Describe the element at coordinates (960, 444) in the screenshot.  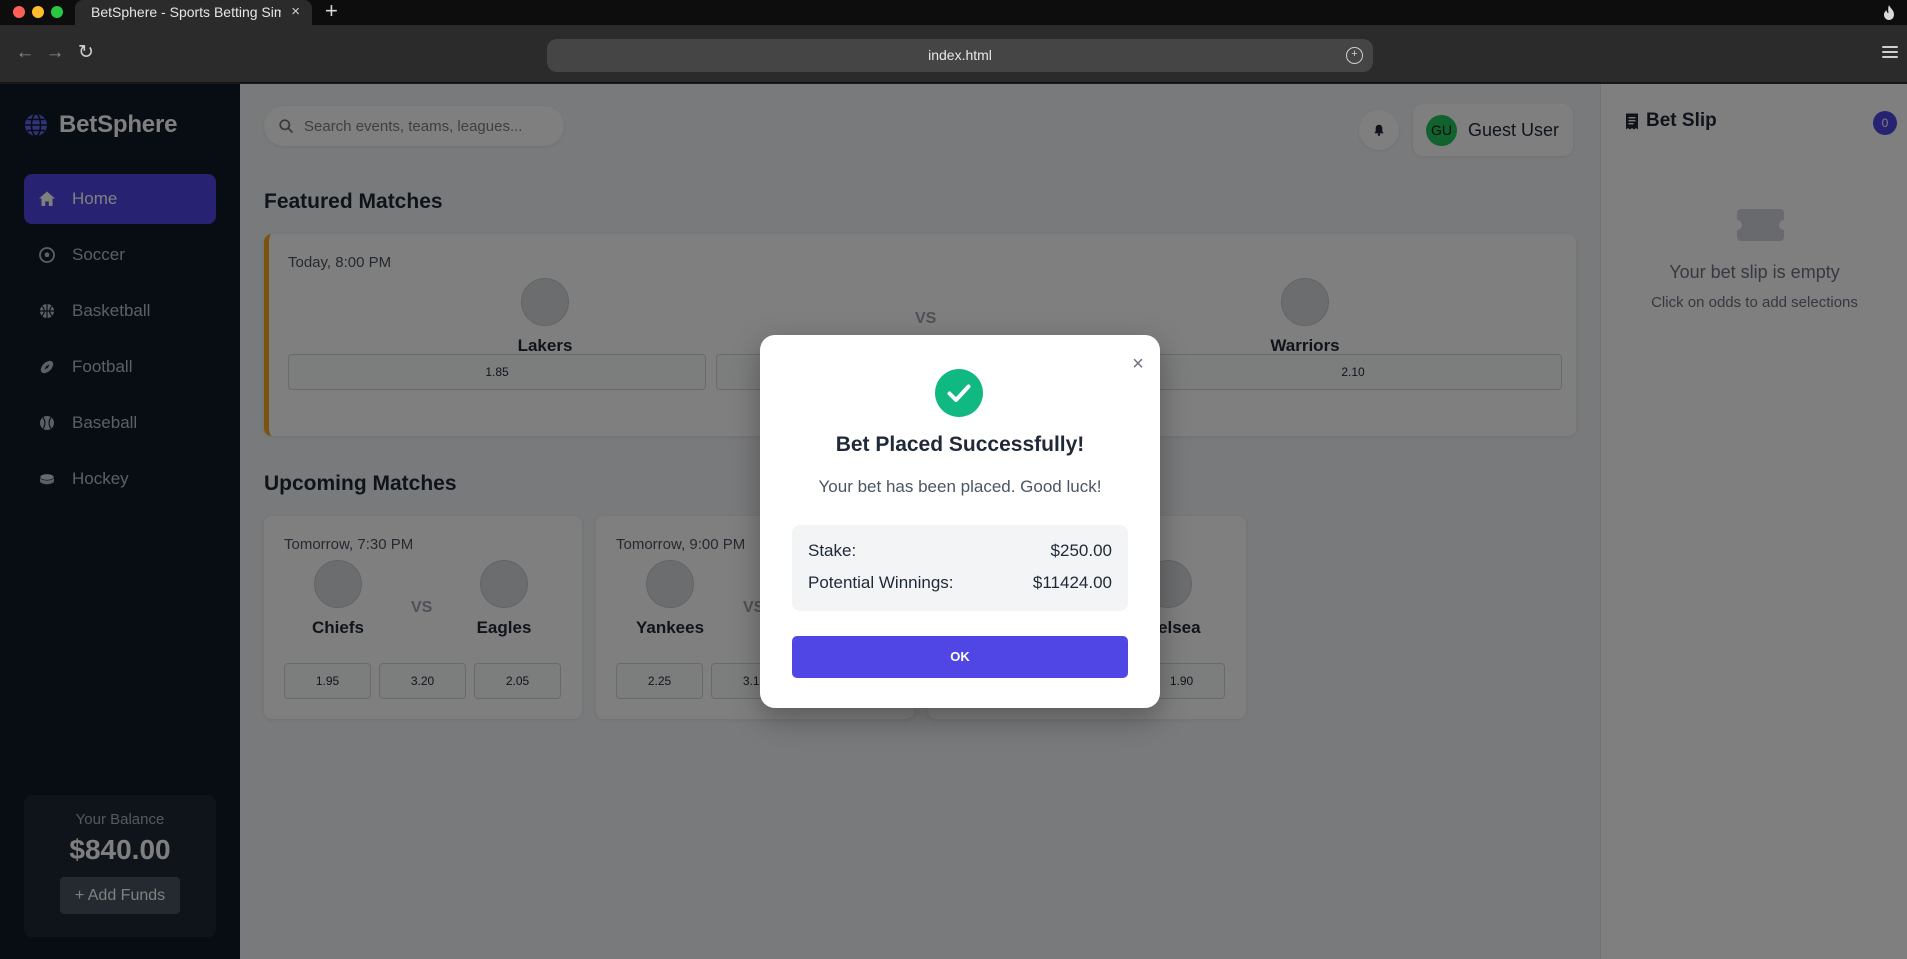
I see `modal-title: Bet Placed Successfully!` at that location.